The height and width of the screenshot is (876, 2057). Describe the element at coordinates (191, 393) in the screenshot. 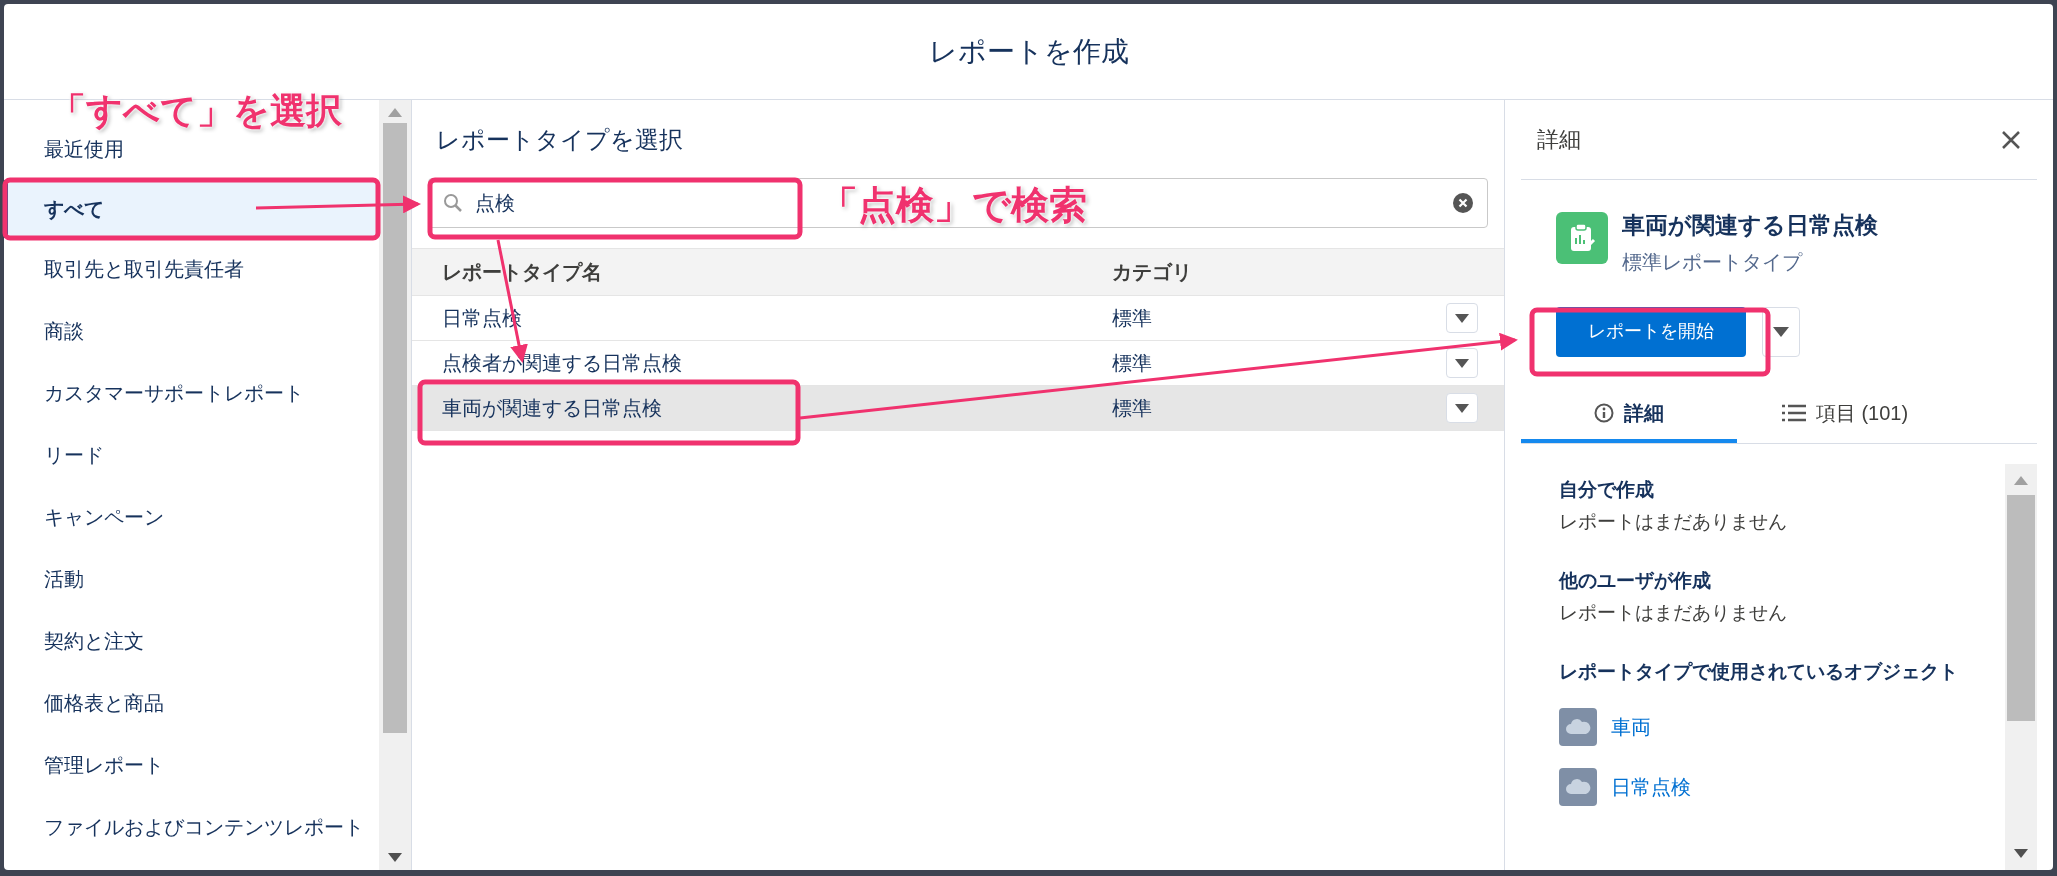

I see `sidebar-item: カスタマーサポートレポート` at that location.